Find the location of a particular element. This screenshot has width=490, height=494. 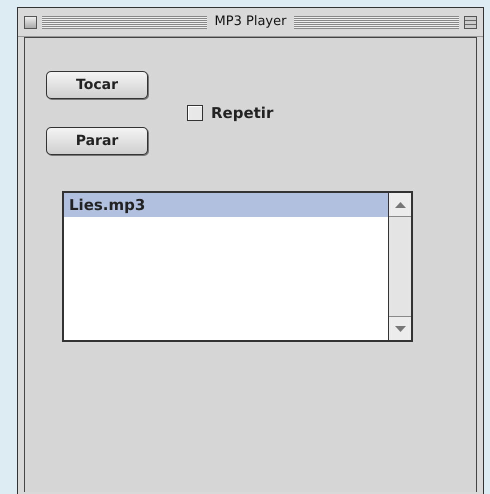

scroll-down-icon is located at coordinates (400, 329).